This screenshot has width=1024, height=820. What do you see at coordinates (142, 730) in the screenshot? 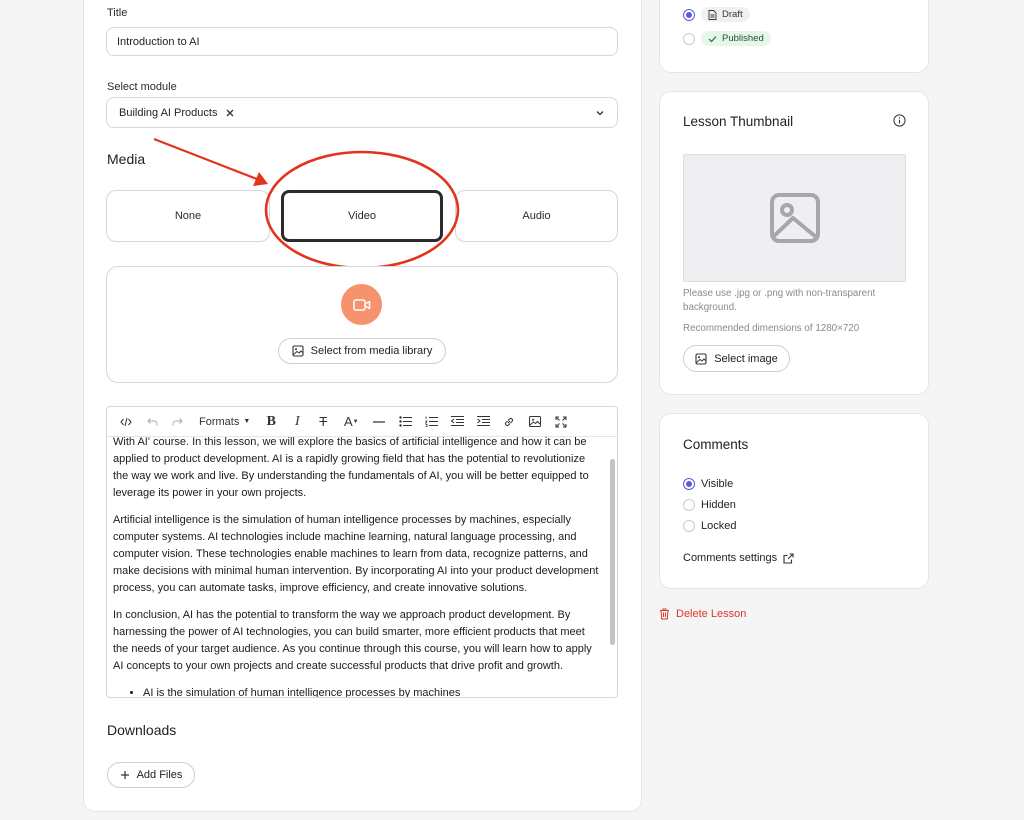
I see `downloads-heading: Downloads` at bounding box center [142, 730].